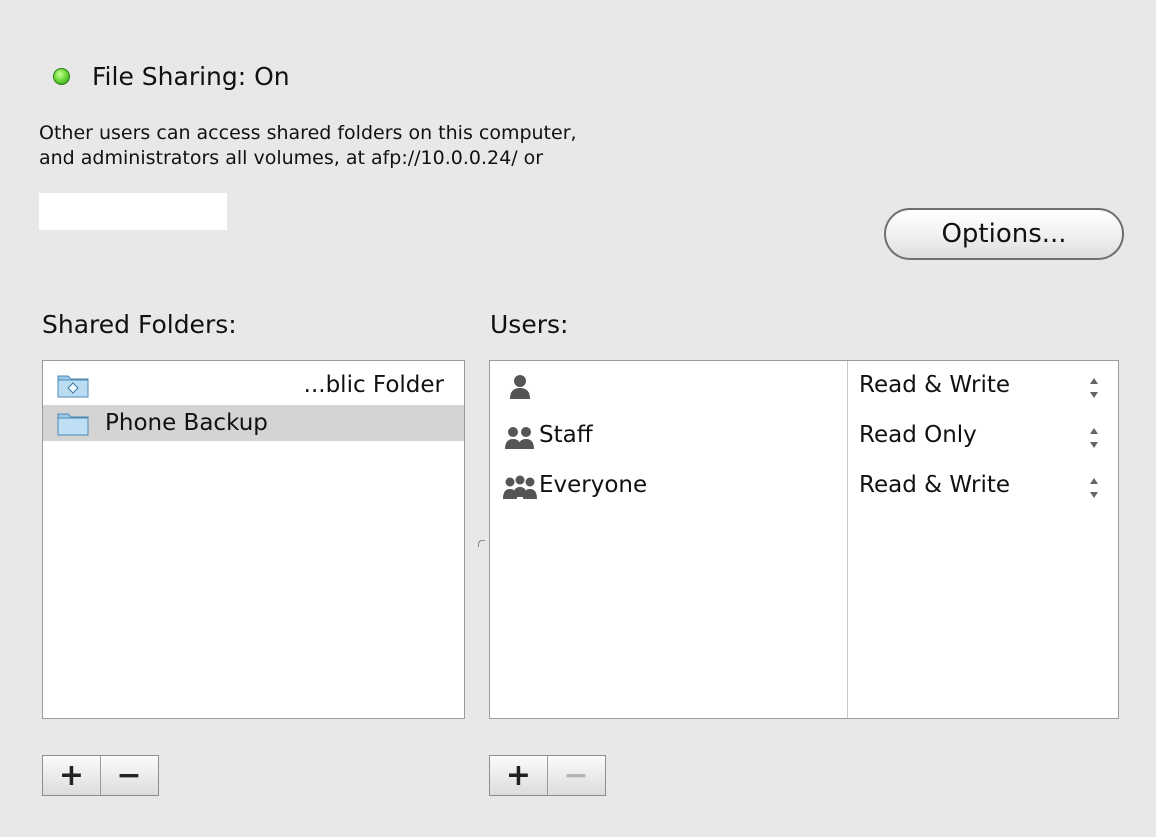  Describe the element at coordinates (804, 387) in the screenshot. I see `table-row: Read & Write` at that location.